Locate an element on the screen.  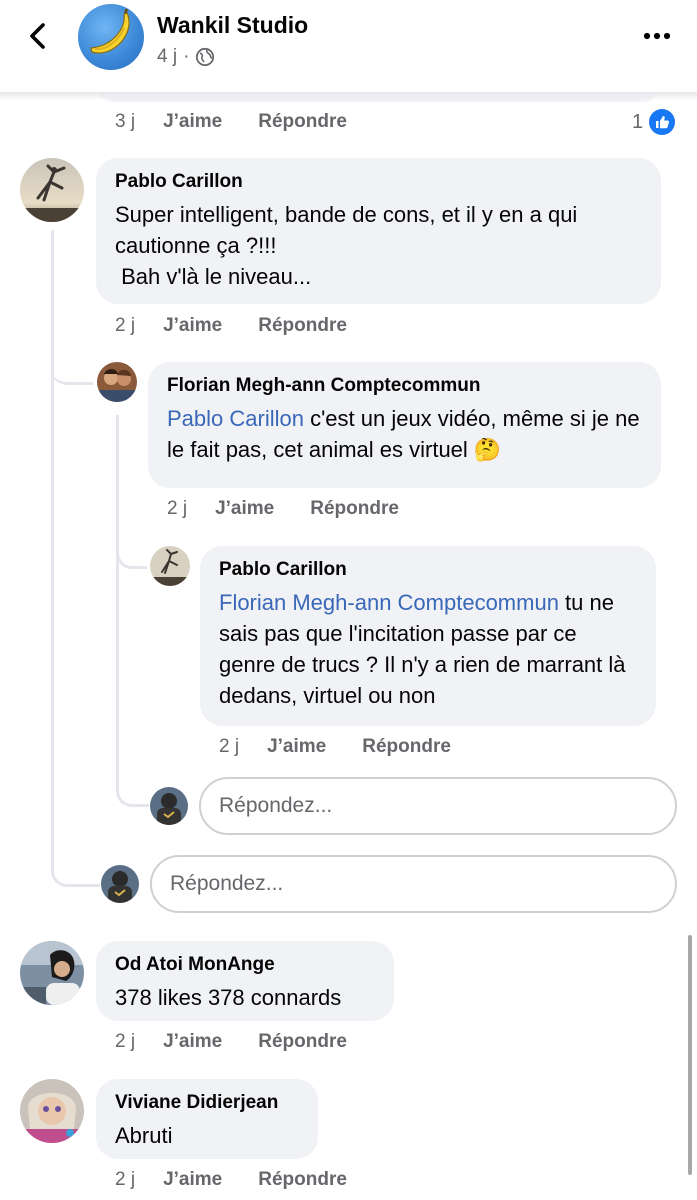
avatar-od-atoi is located at coordinates (52, 973).